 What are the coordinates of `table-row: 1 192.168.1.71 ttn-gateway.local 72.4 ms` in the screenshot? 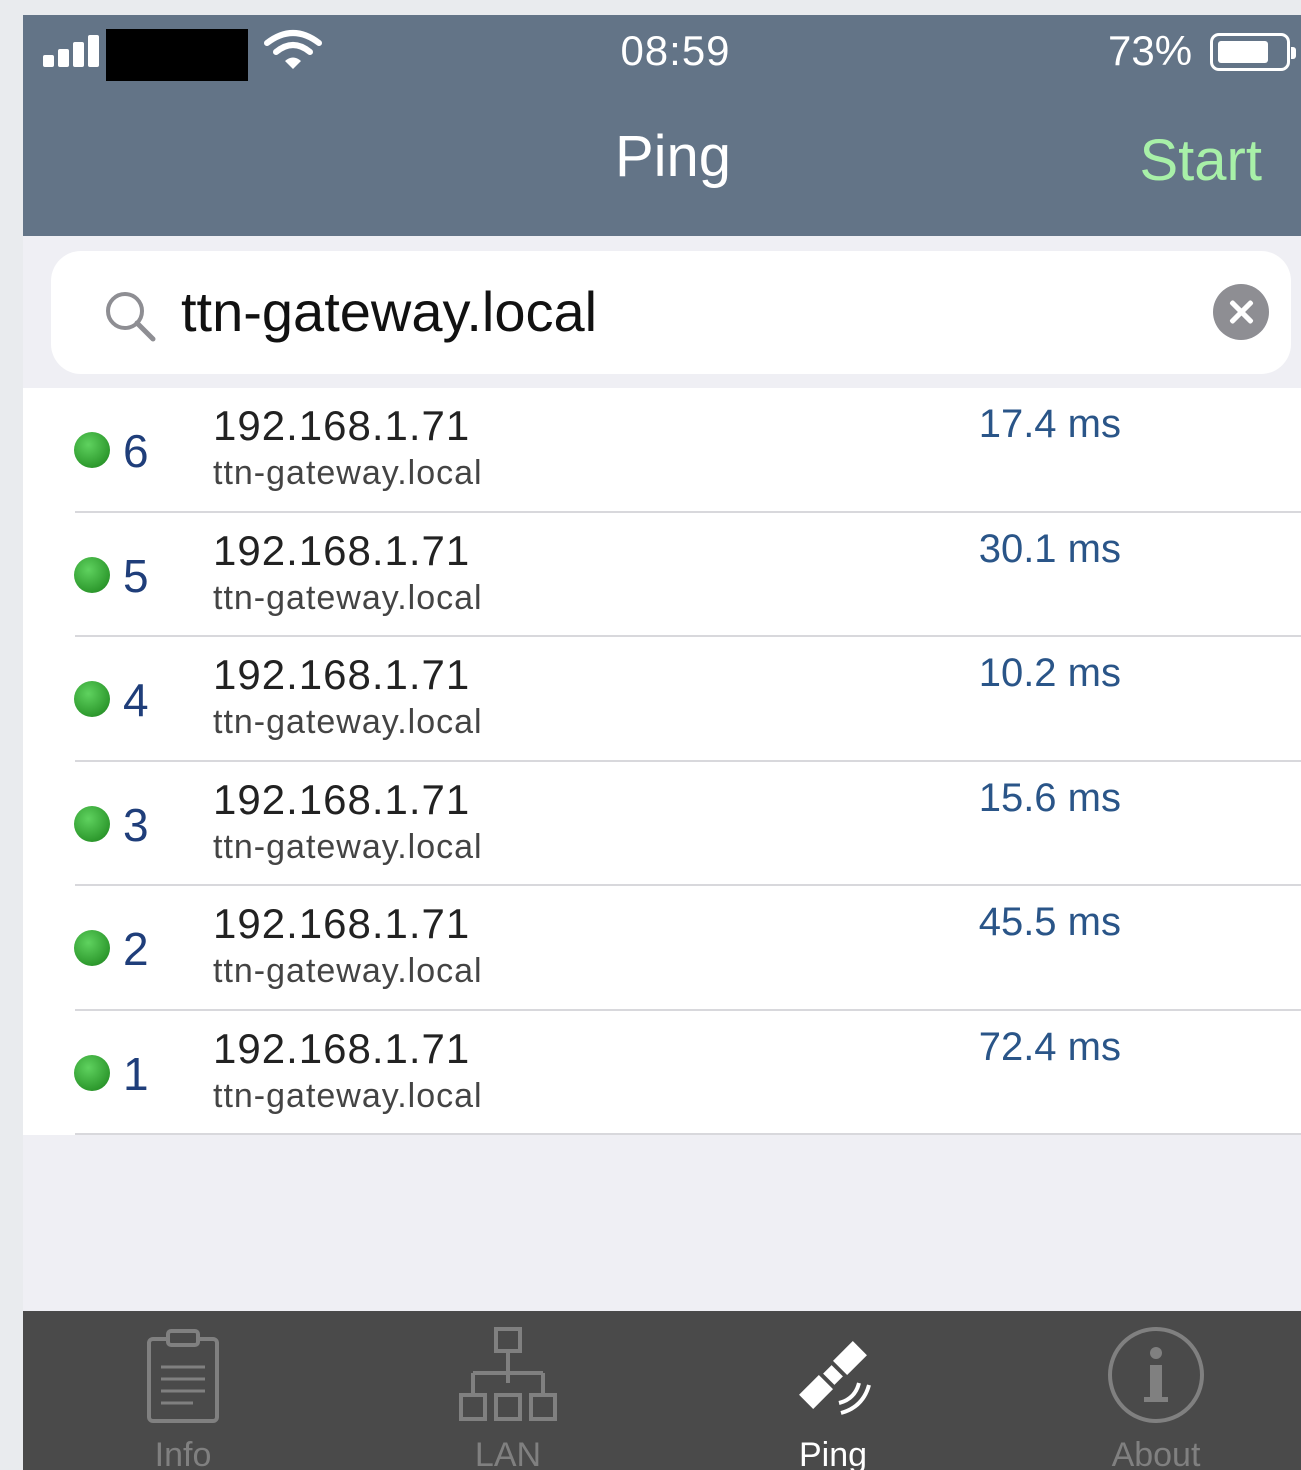 It's located at (662, 1073).